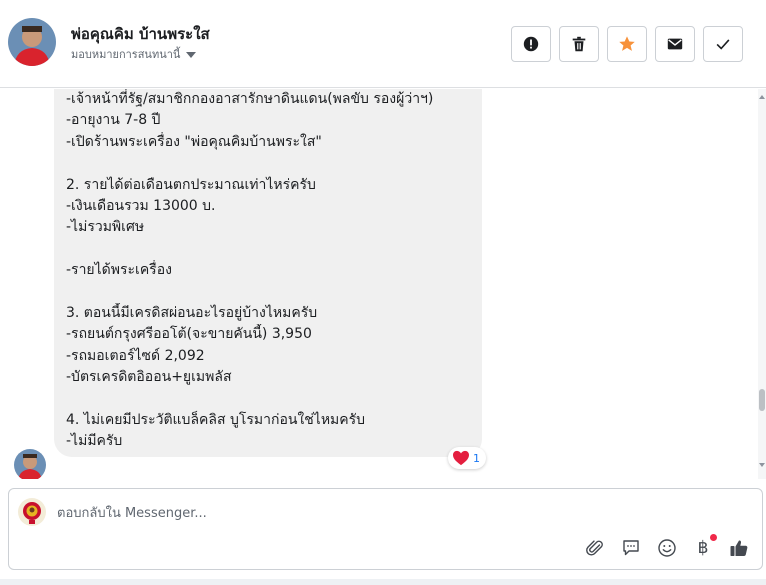 The width and height of the screenshot is (766, 585). I want to click on paperclip-icon, so click(594, 548).